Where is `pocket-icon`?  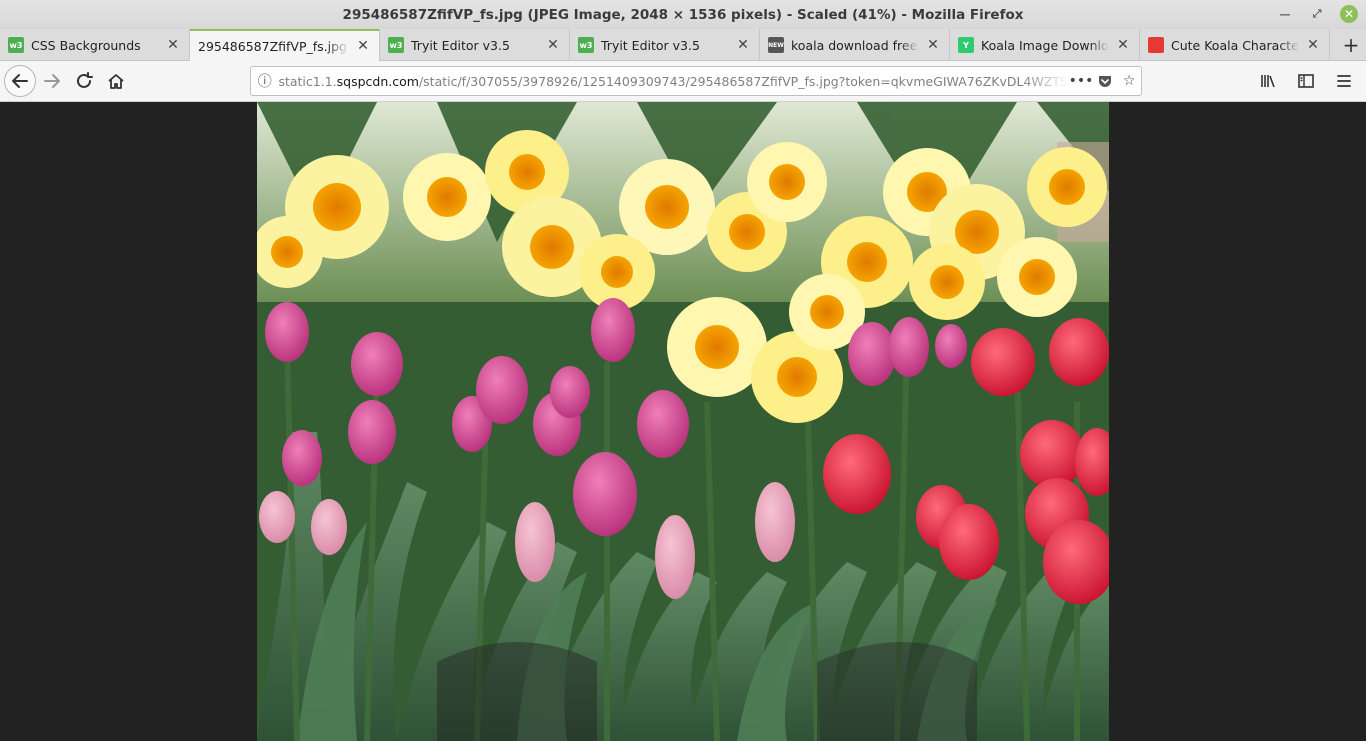
pocket-icon is located at coordinates (1105, 81).